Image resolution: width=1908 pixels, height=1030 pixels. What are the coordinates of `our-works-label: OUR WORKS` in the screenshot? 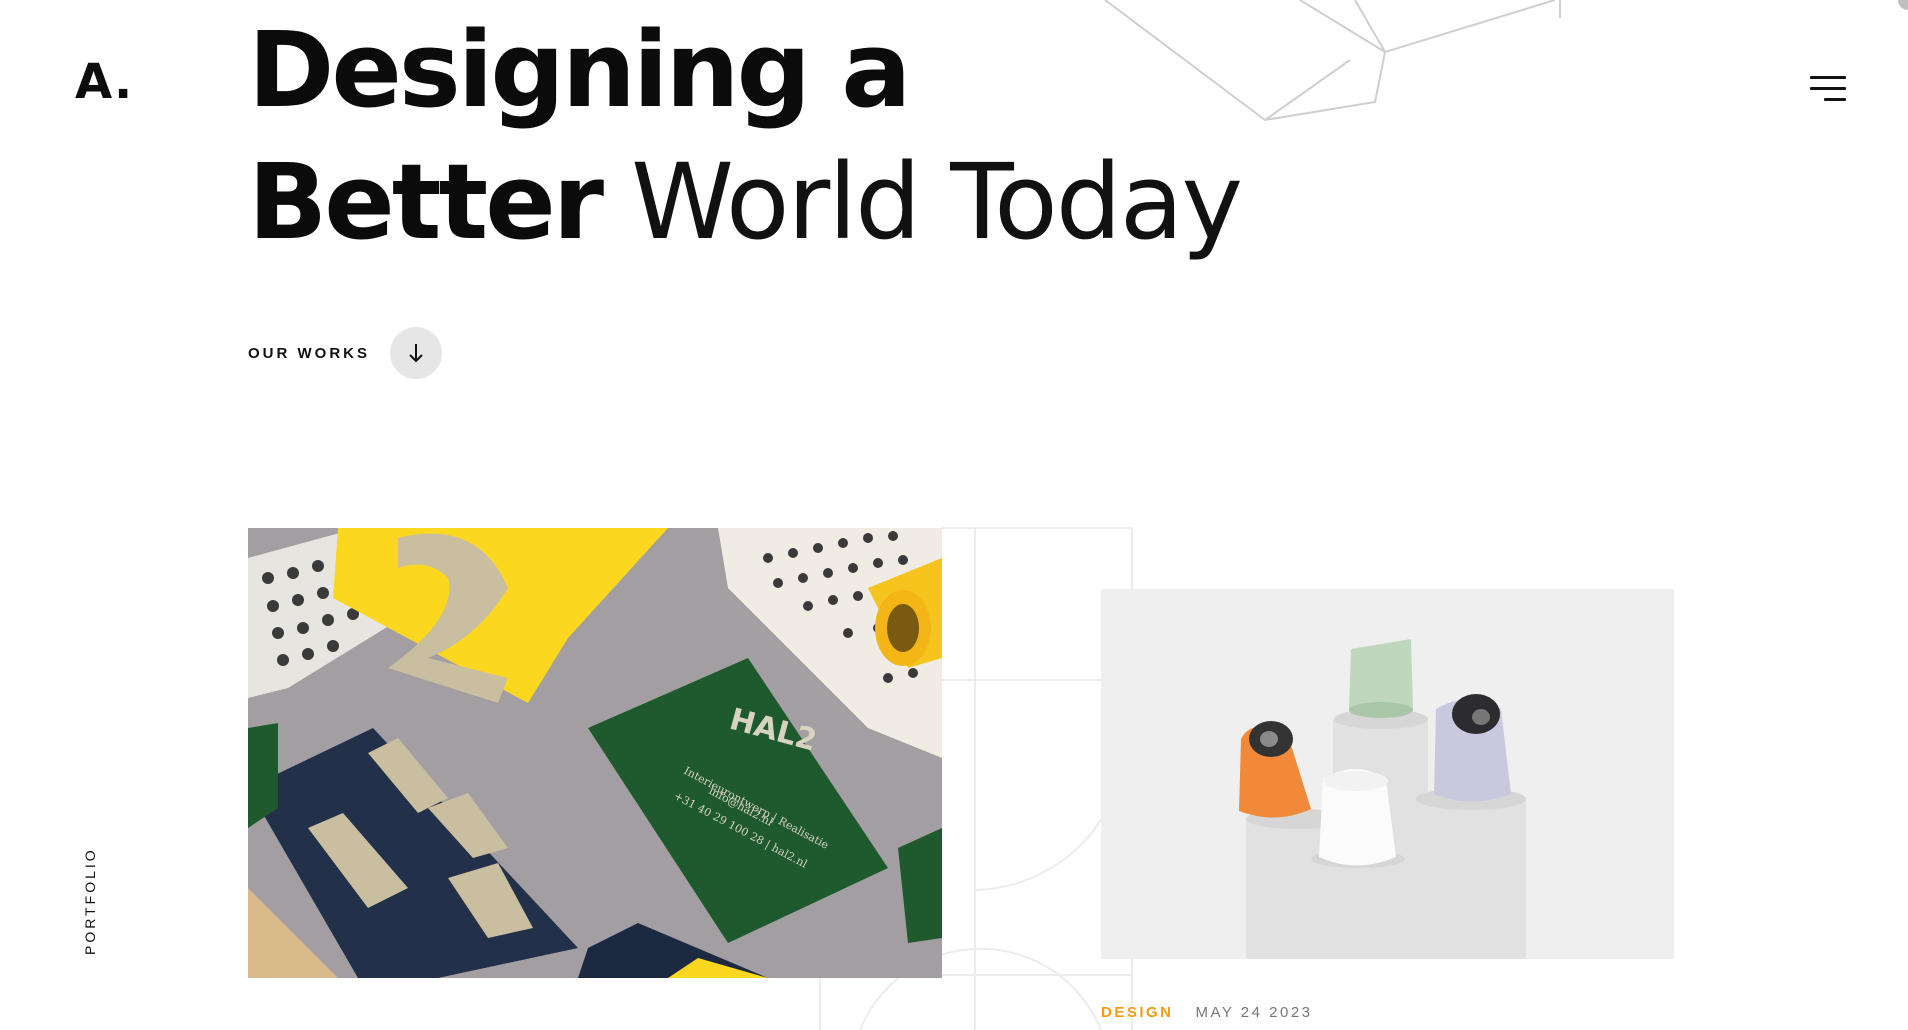 It's located at (309, 353).